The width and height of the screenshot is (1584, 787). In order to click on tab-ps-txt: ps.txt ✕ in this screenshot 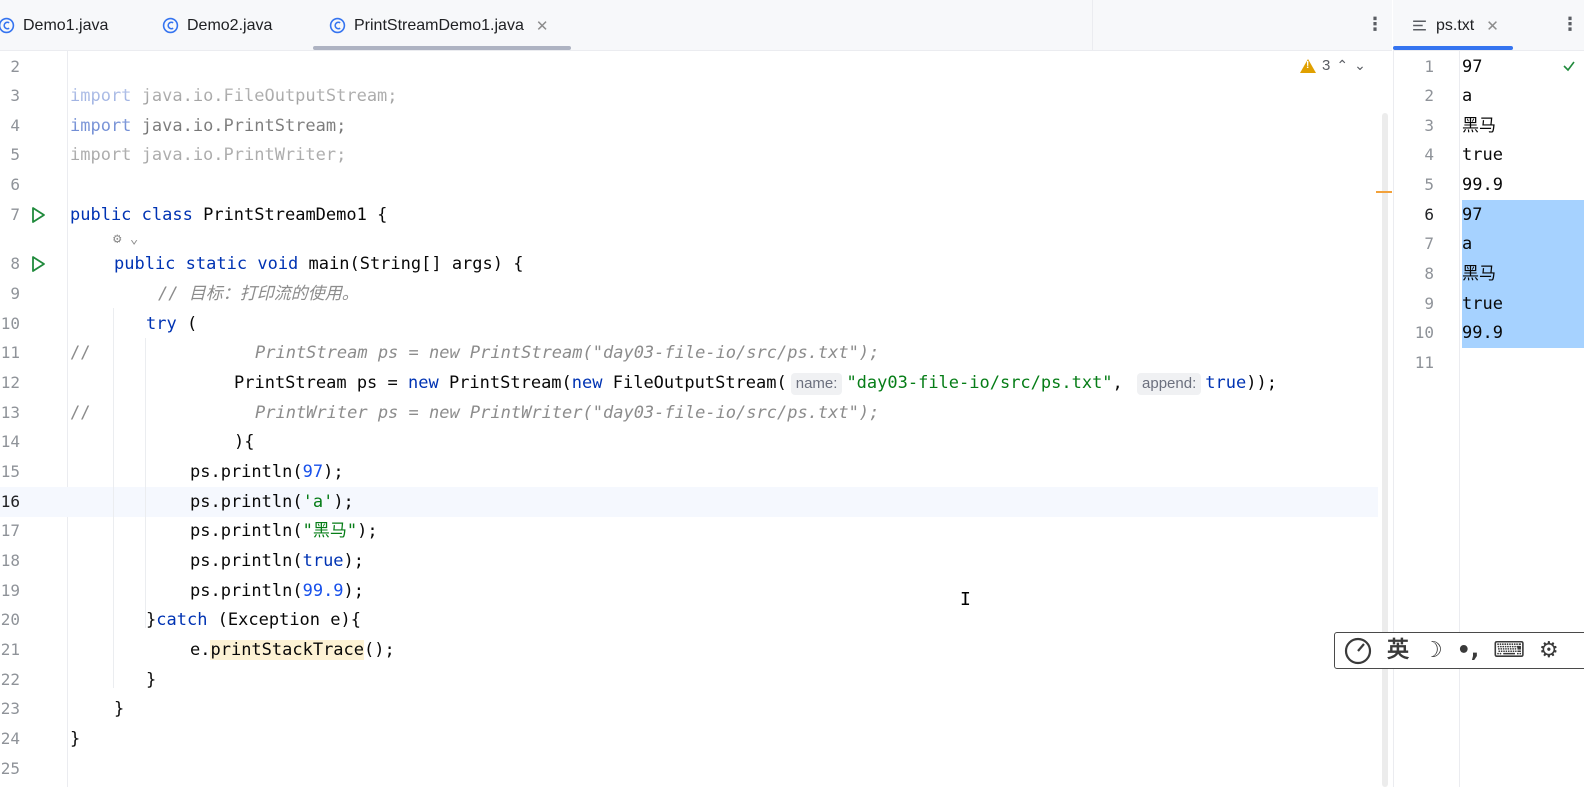, I will do `click(1455, 25)`.